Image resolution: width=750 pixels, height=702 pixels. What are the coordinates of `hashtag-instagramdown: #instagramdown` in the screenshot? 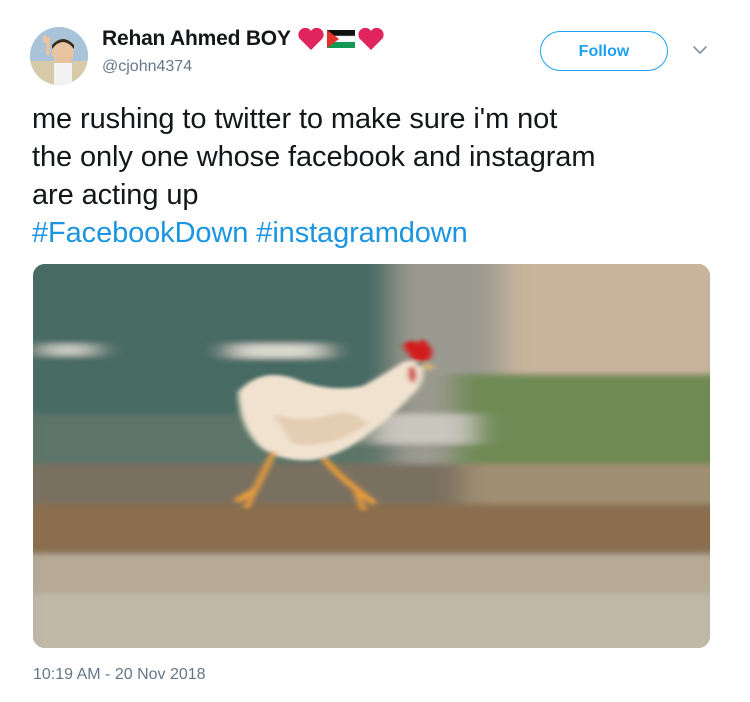 It's located at (361, 233).